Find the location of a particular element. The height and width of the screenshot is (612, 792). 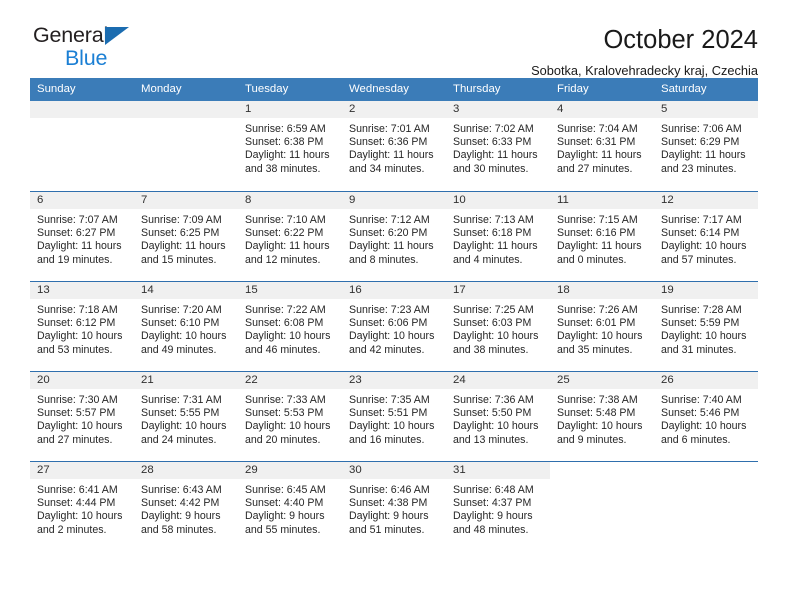

sunset-text: Sunset: 6:10 PM is located at coordinates (180, 322).